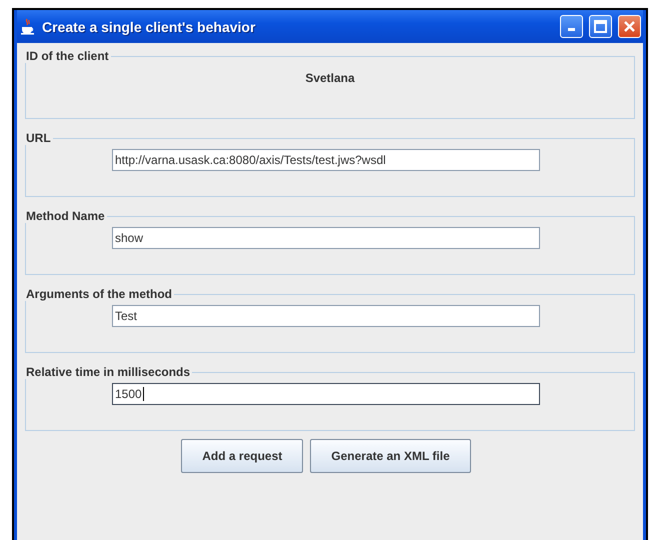  What do you see at coordinates (326, 238) in the screenshot?
I see `text-field: show` at bounding box center [326, 238].